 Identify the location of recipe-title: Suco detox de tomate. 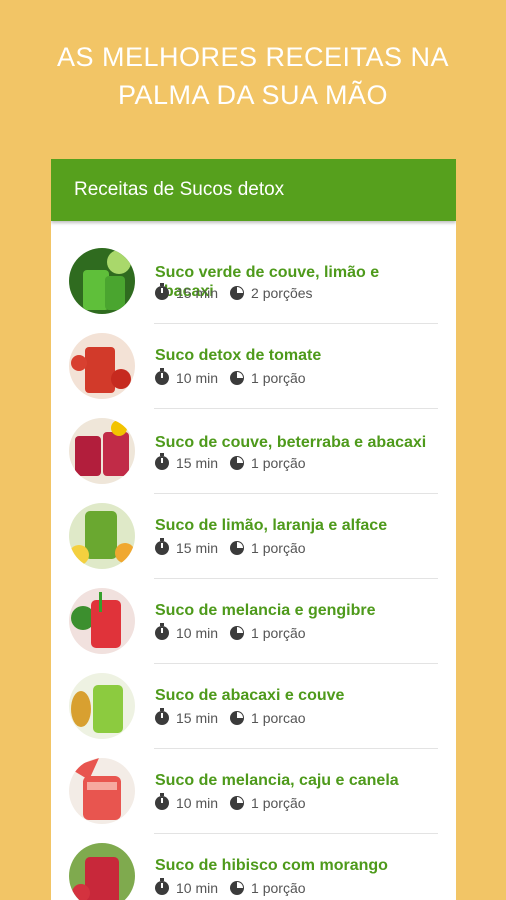
(238, 355).